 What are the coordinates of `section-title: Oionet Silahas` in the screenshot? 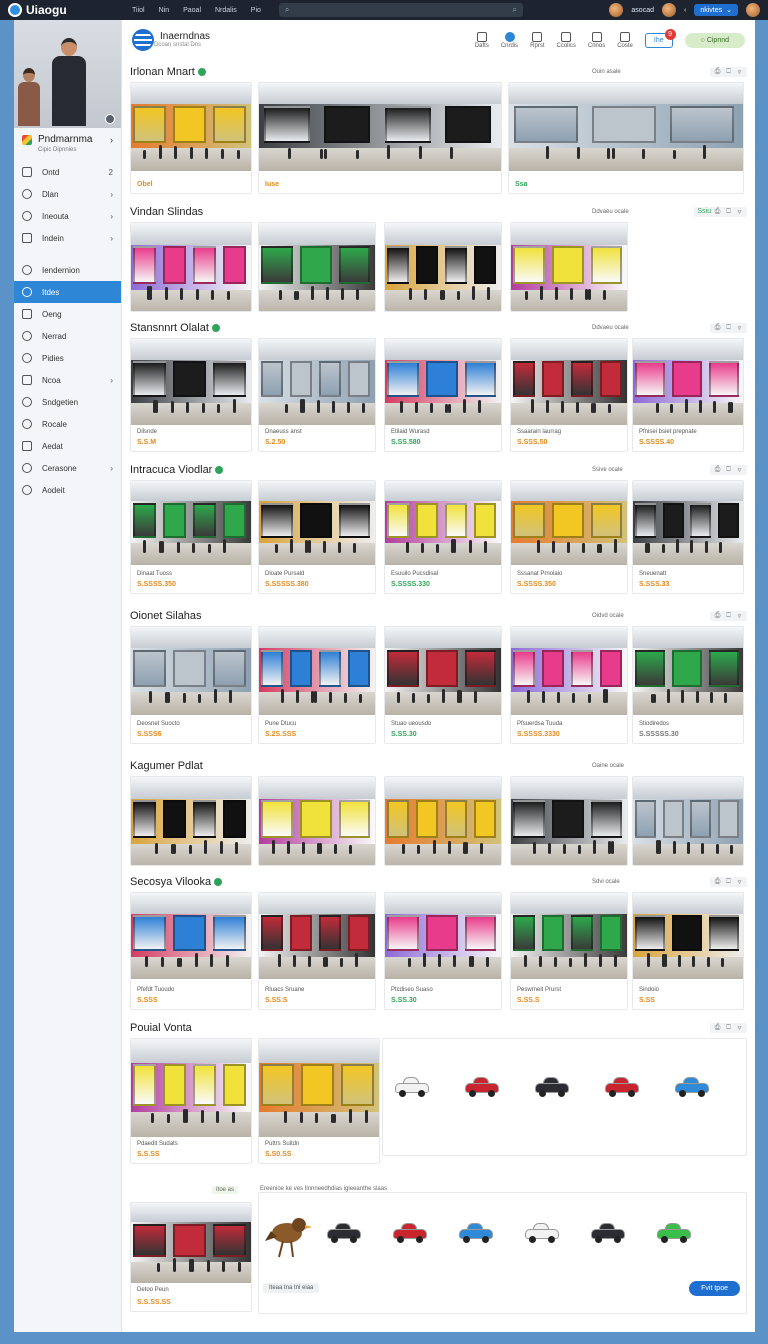 It's located at (166, 616).